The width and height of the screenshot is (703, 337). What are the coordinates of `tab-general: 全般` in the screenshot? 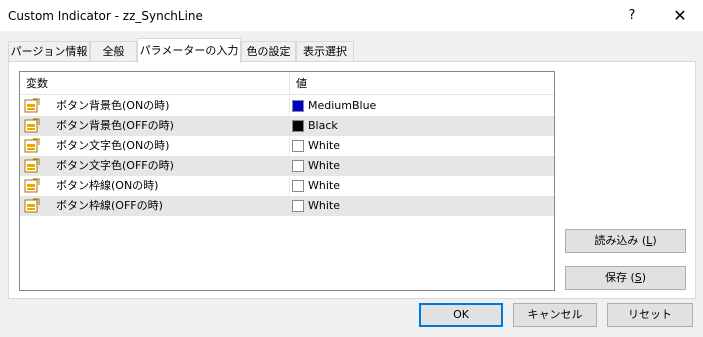 It's located at (113, 51).